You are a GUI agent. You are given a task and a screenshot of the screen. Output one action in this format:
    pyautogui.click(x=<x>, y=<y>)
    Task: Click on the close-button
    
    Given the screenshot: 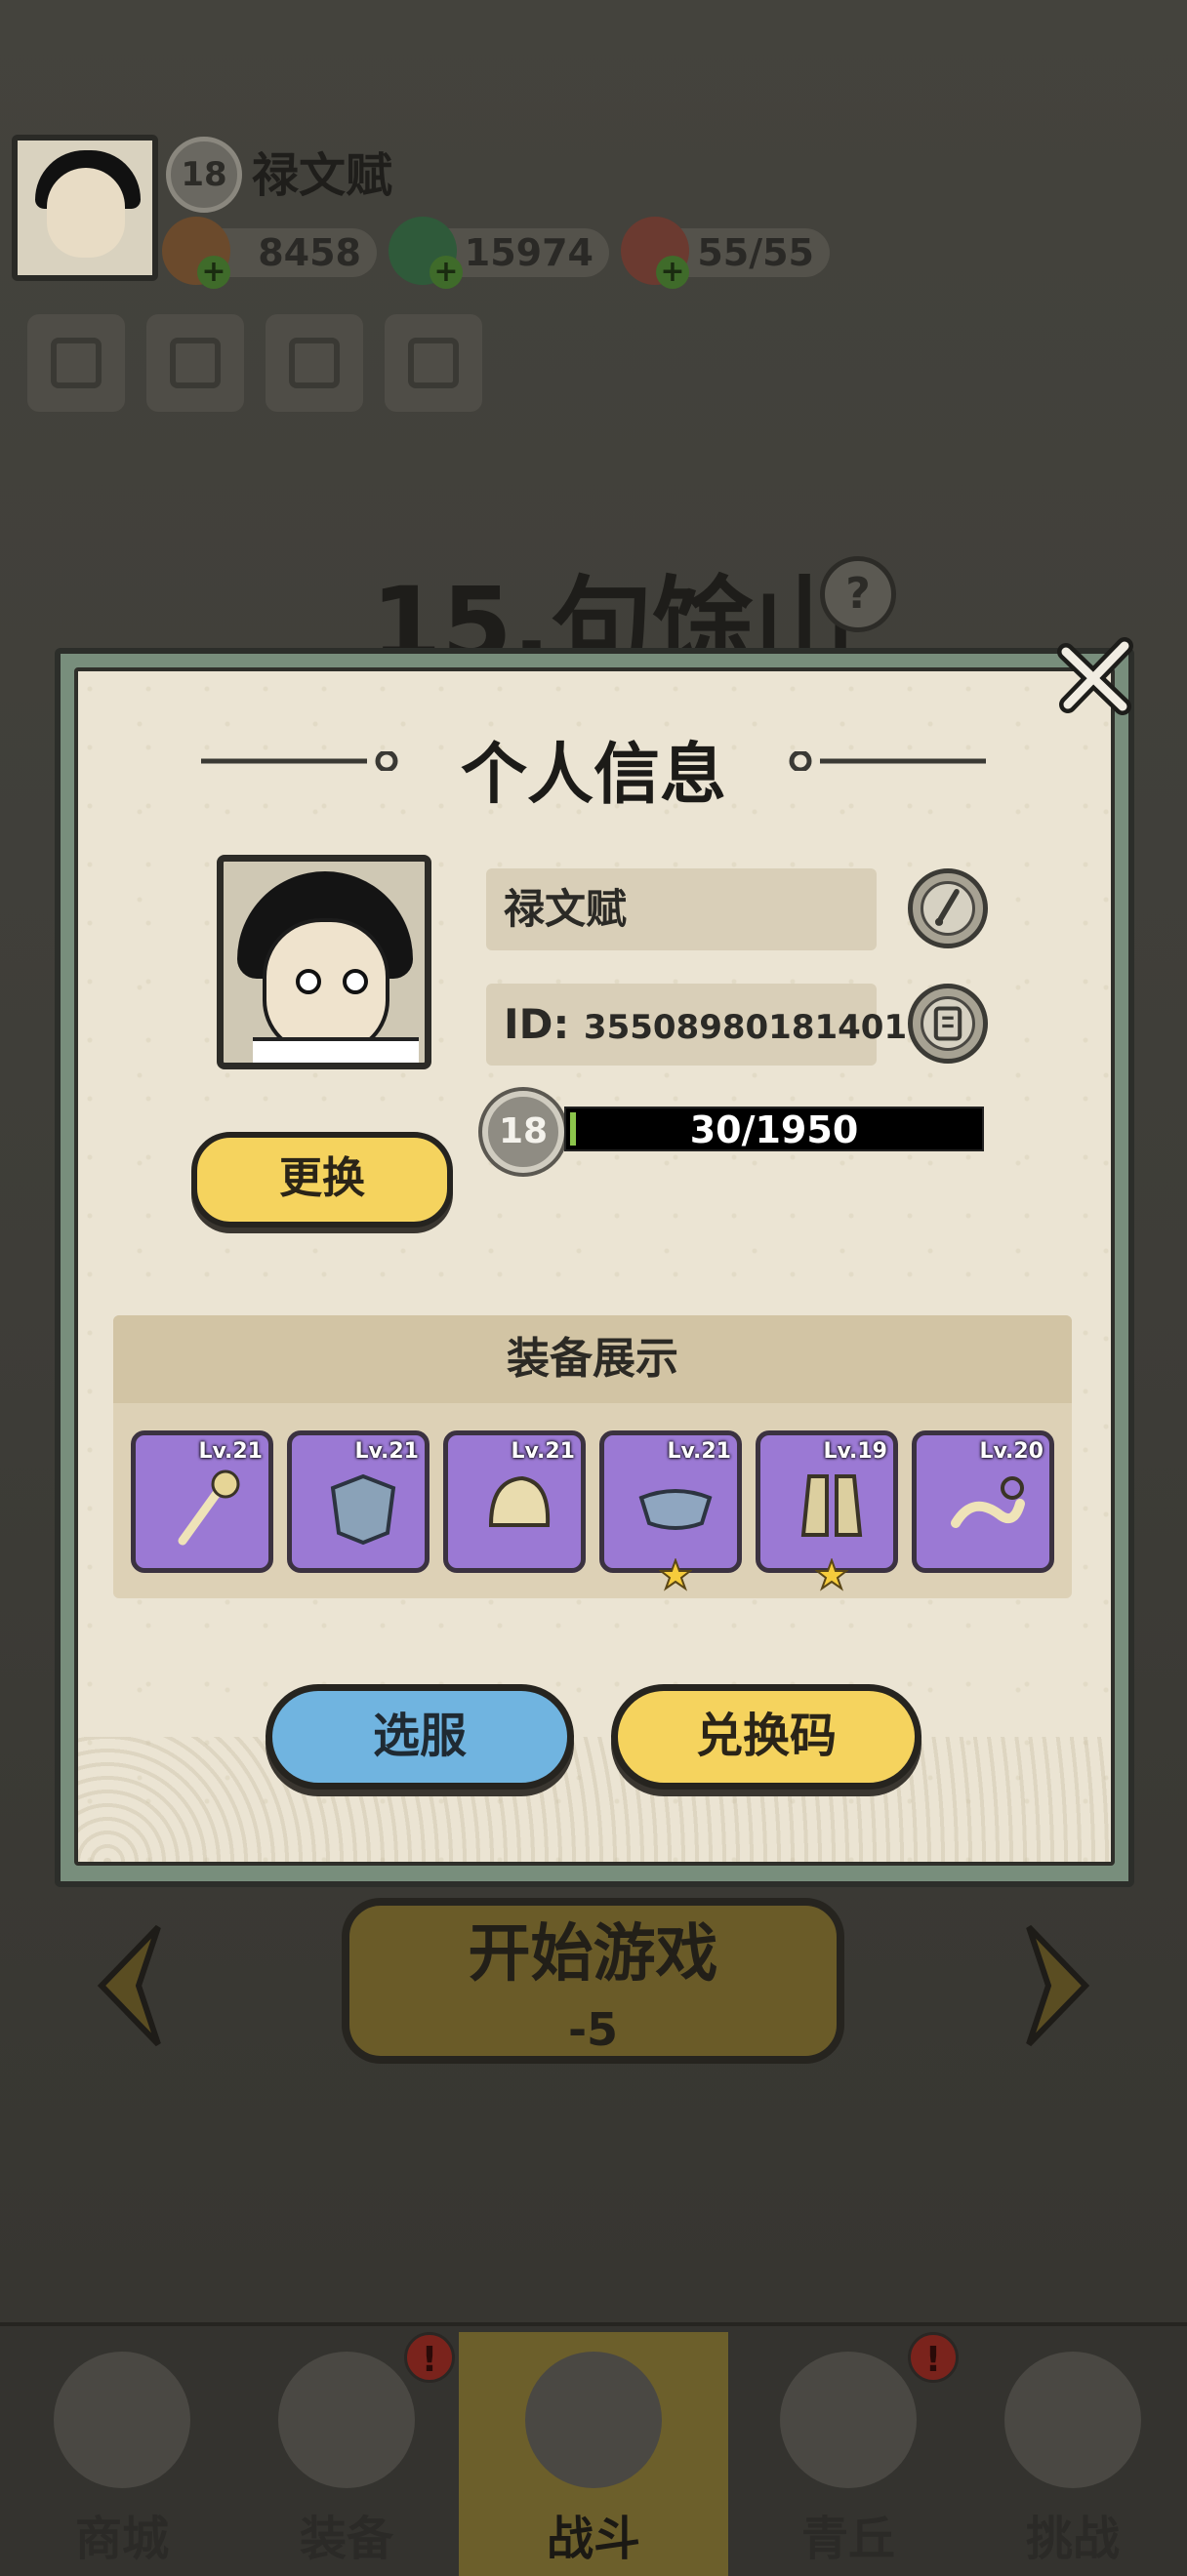 What is the action you would take?
    pyautogui.click(x=1096, y=676)
    